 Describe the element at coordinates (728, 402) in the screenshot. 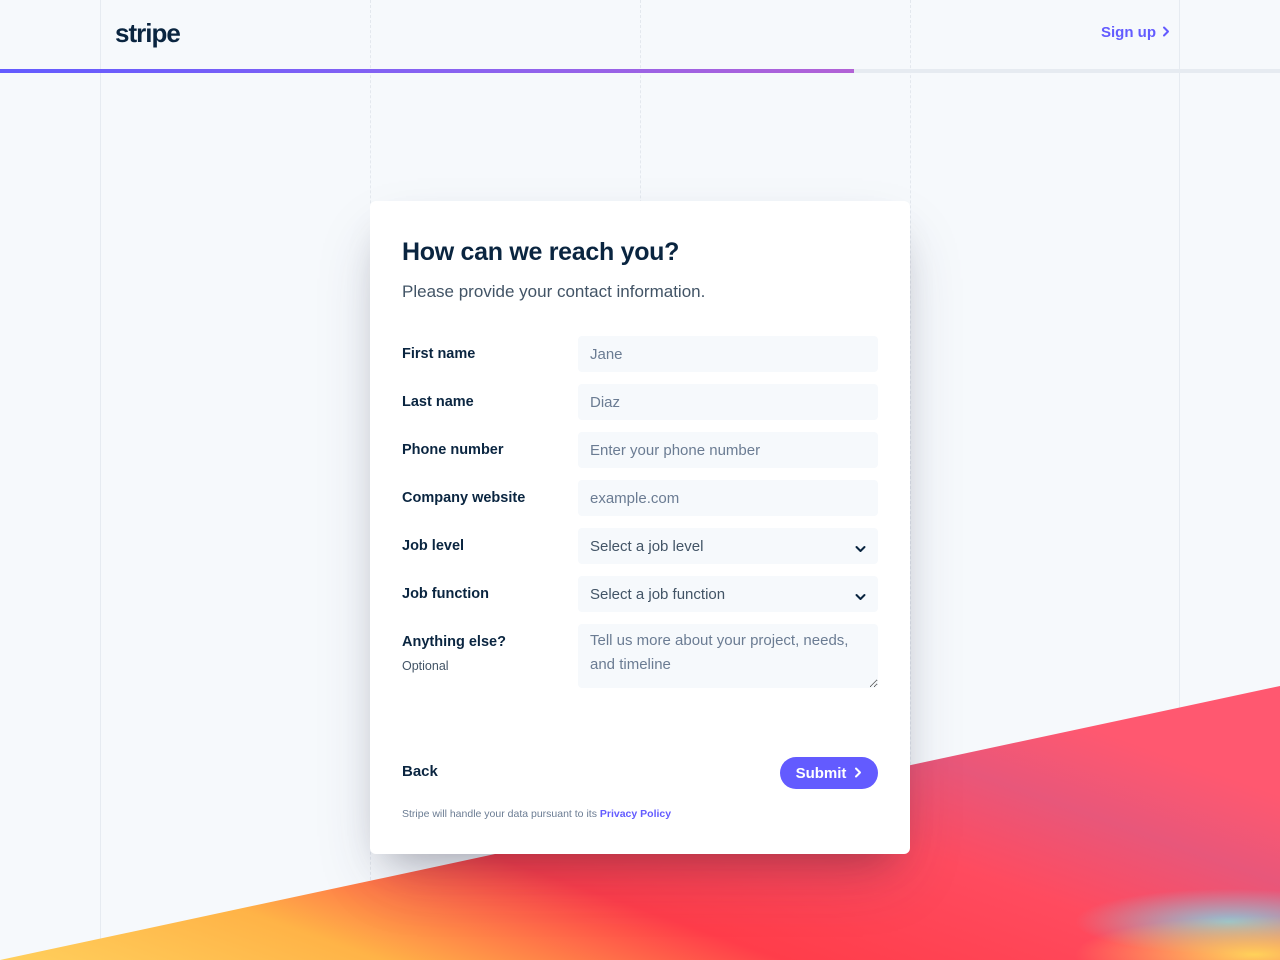

I see `last-name-input` at that location.